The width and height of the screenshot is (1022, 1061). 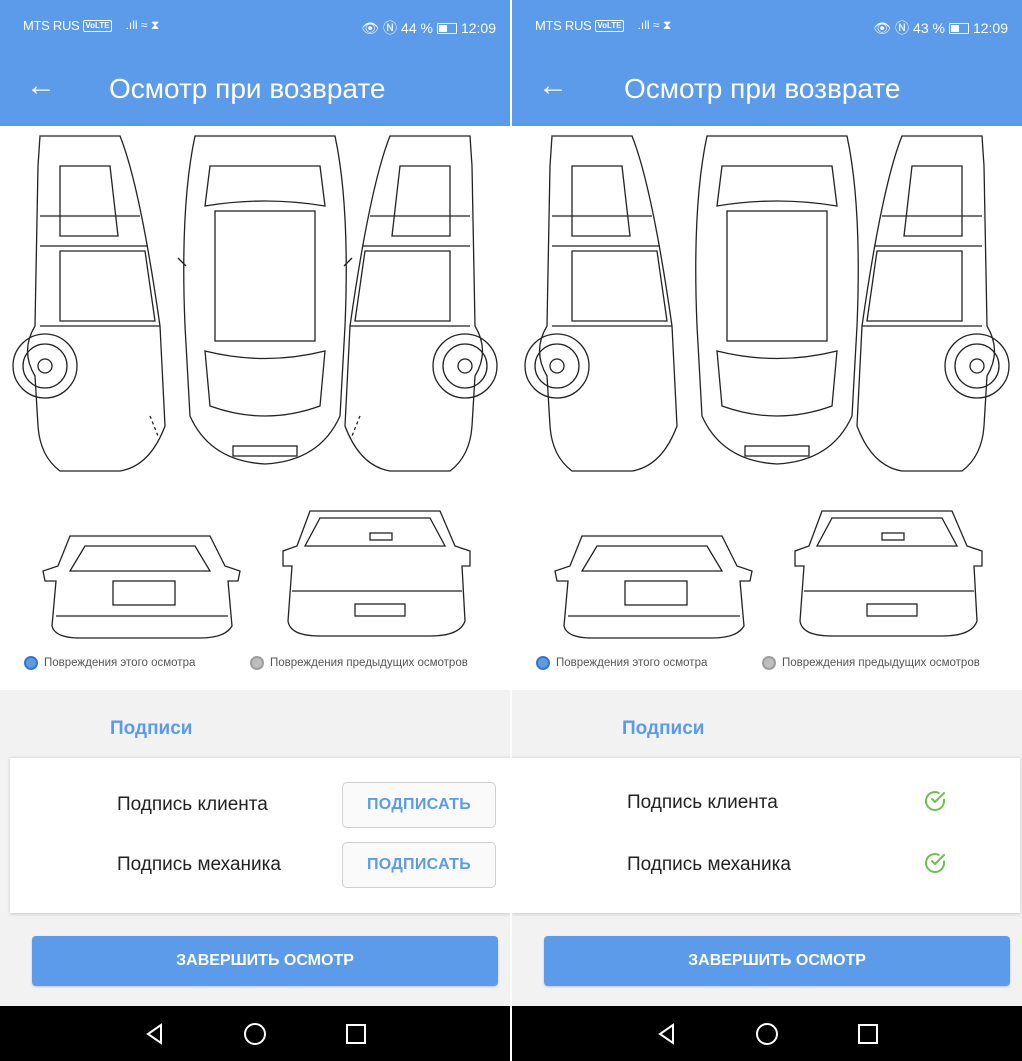 What do you see at coordinates (929, 28) in the screenshot?
I see `battery-percent: 43 %` at bounding box center [929, 28].